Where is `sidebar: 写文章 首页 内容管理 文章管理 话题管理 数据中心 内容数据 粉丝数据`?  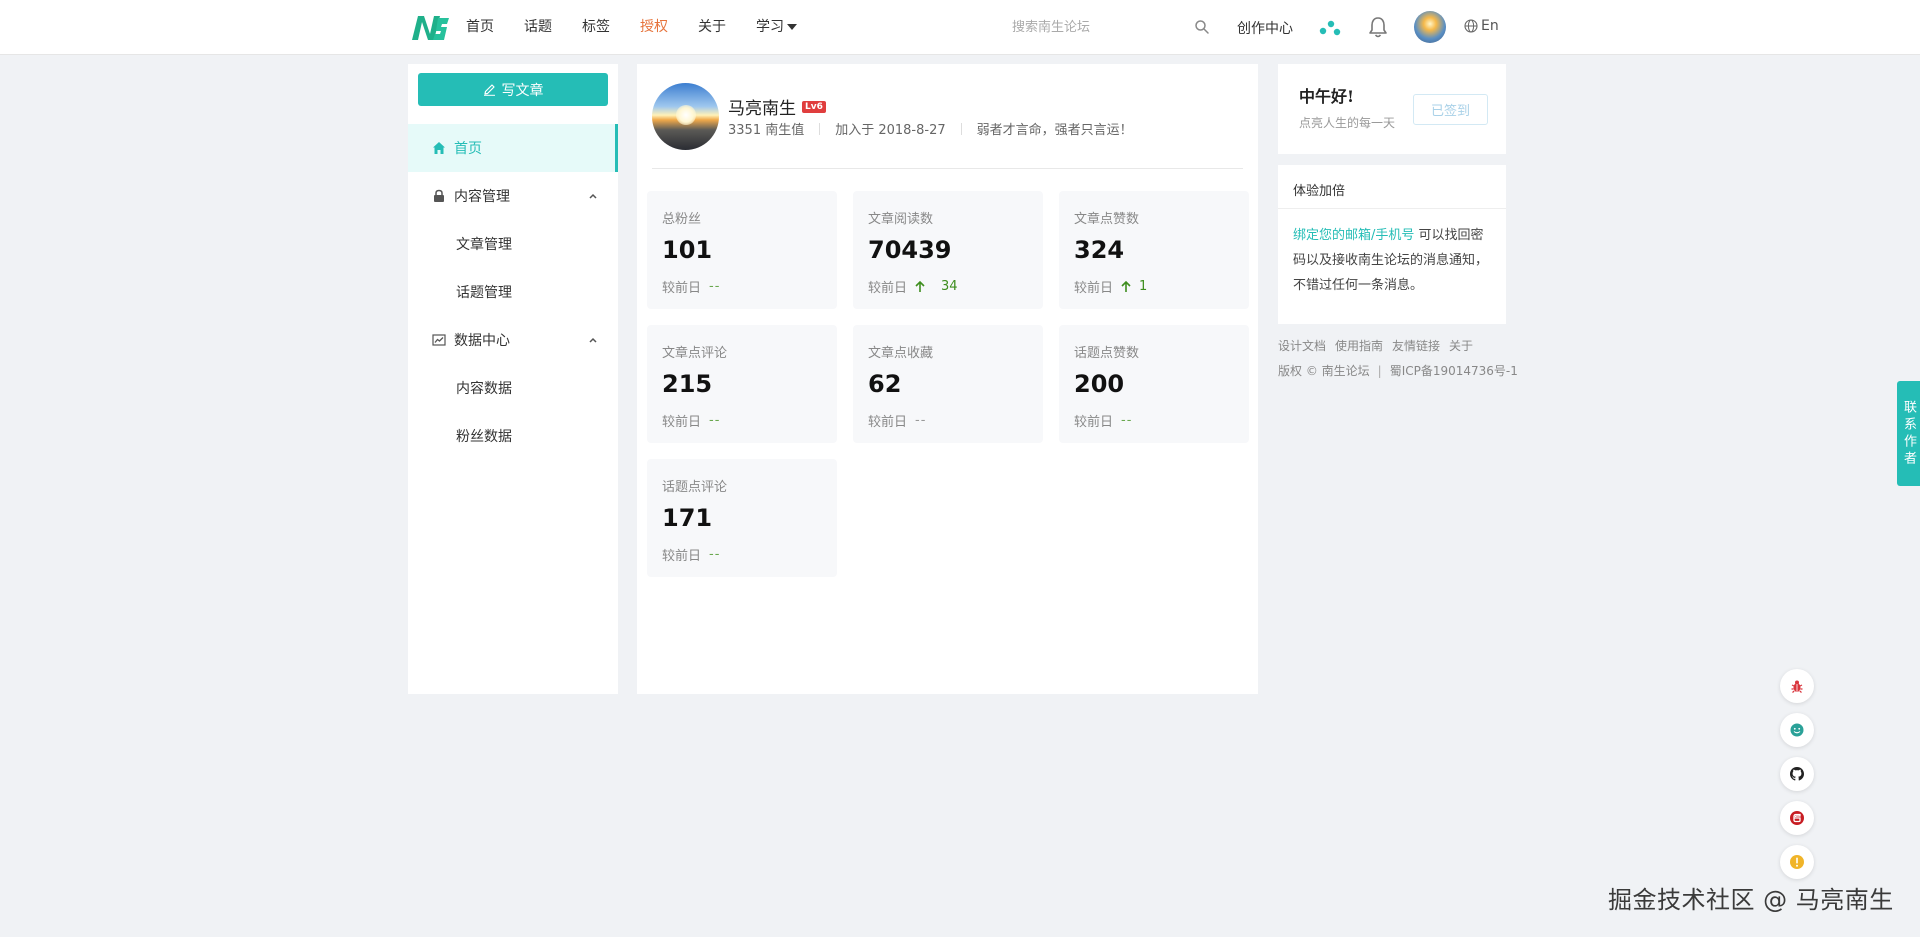 sidebar: 写文章 首页 内容管理 文章管理 话题管理 数据中心 内容数据 粉丝数据 is located at coordinates (513, 379).